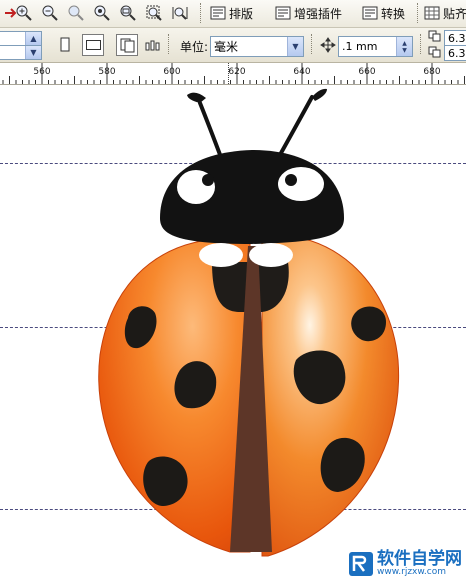 The height and width of the screenshot is (579, 466). Describe the element at coordinates (21, 52) in the screenshot. I see `height-spinbox: ▼` at that location.